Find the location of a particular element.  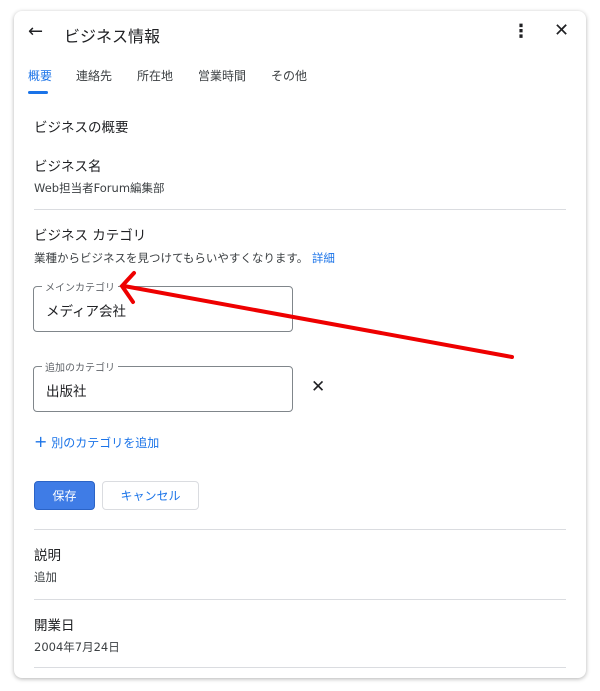

main-category-field: メインカテゴリ メディア会社 is located at coordinates (163, 305).